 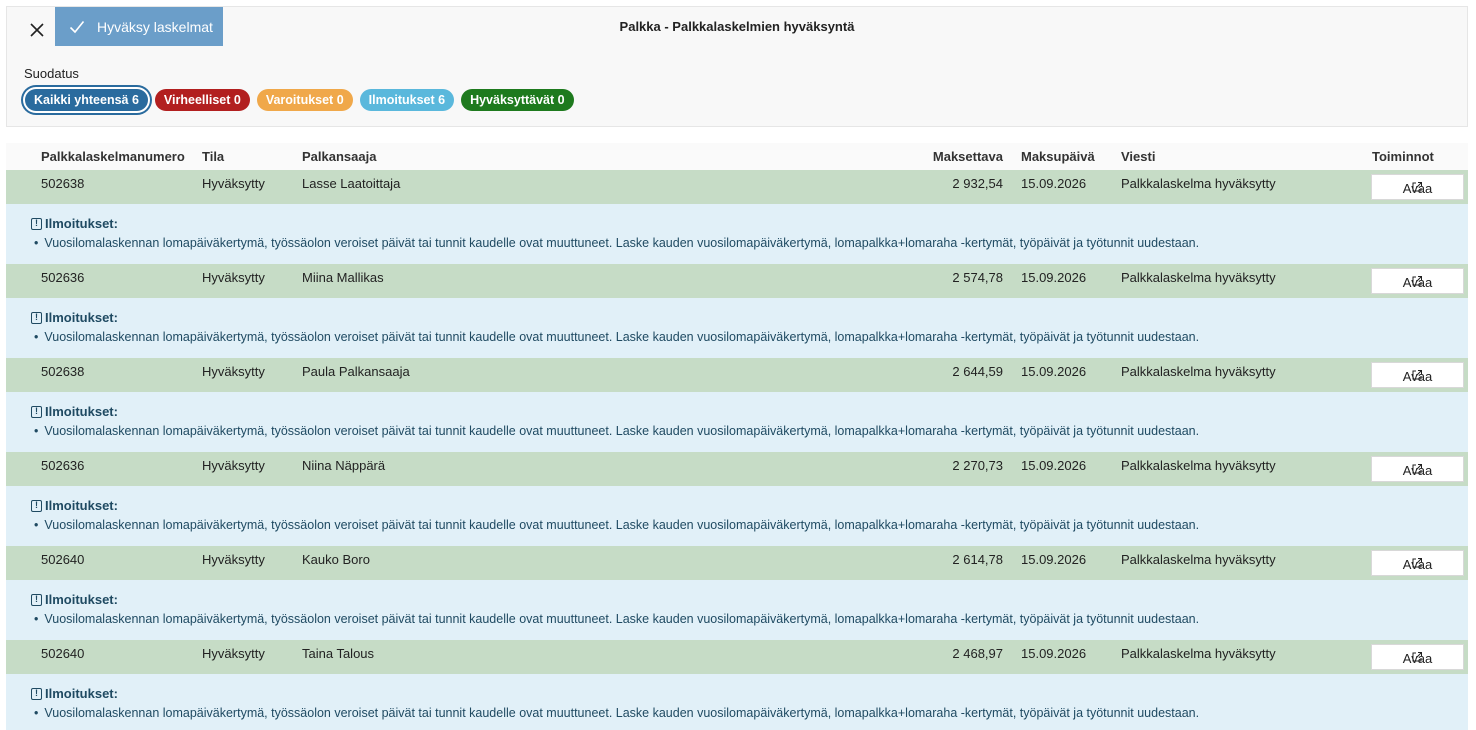 What do you see at coordinates (977, 277) in the screenshot?
I see `row-amount: 2 574,78` at bounding box center [977, 277].